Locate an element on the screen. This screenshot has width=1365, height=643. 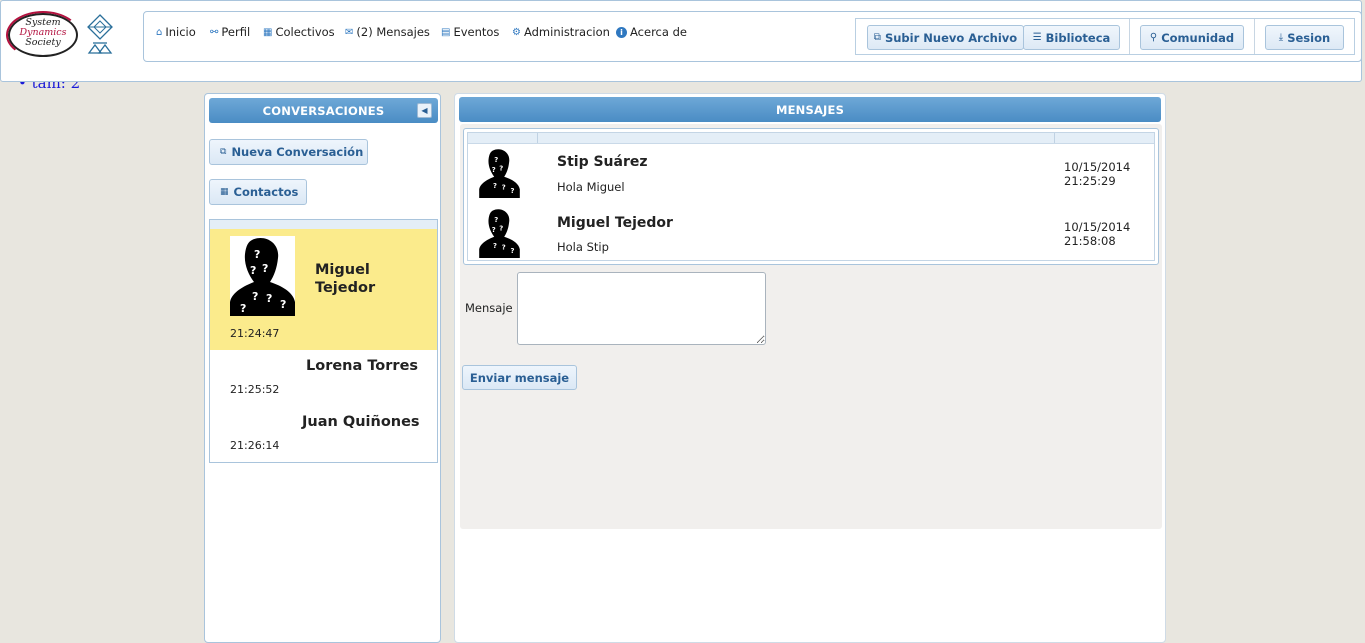
message-sender: Stip Suárez is located at coordinates (602, 162).